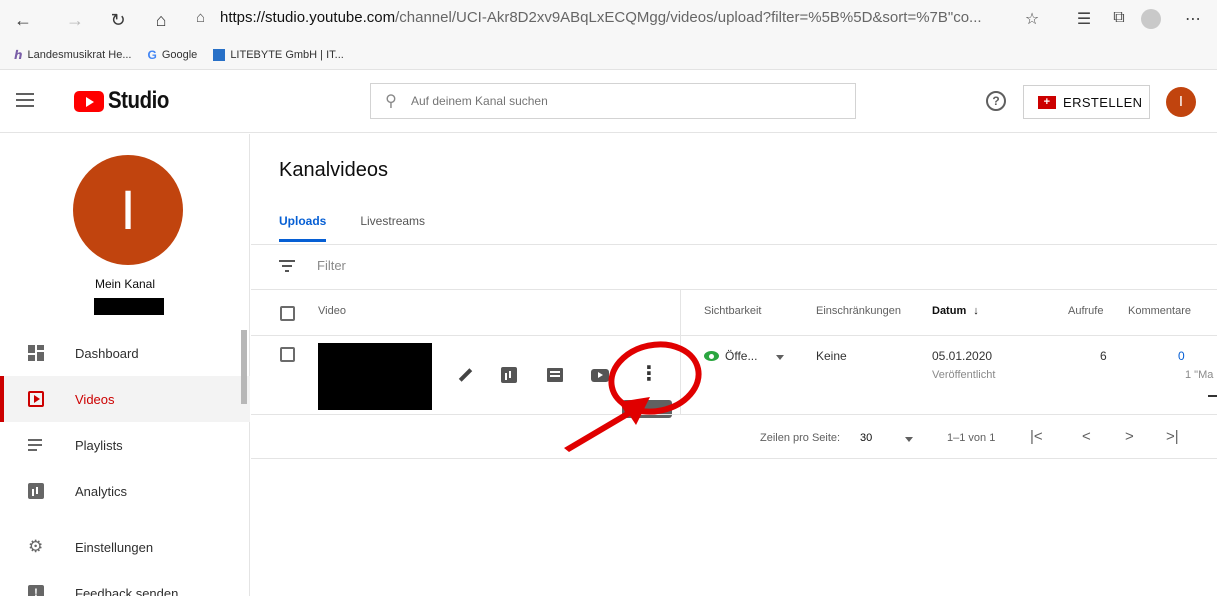 The image size is (1217, 596). I want to click on search-icon: ⚲, so click(391, 101).